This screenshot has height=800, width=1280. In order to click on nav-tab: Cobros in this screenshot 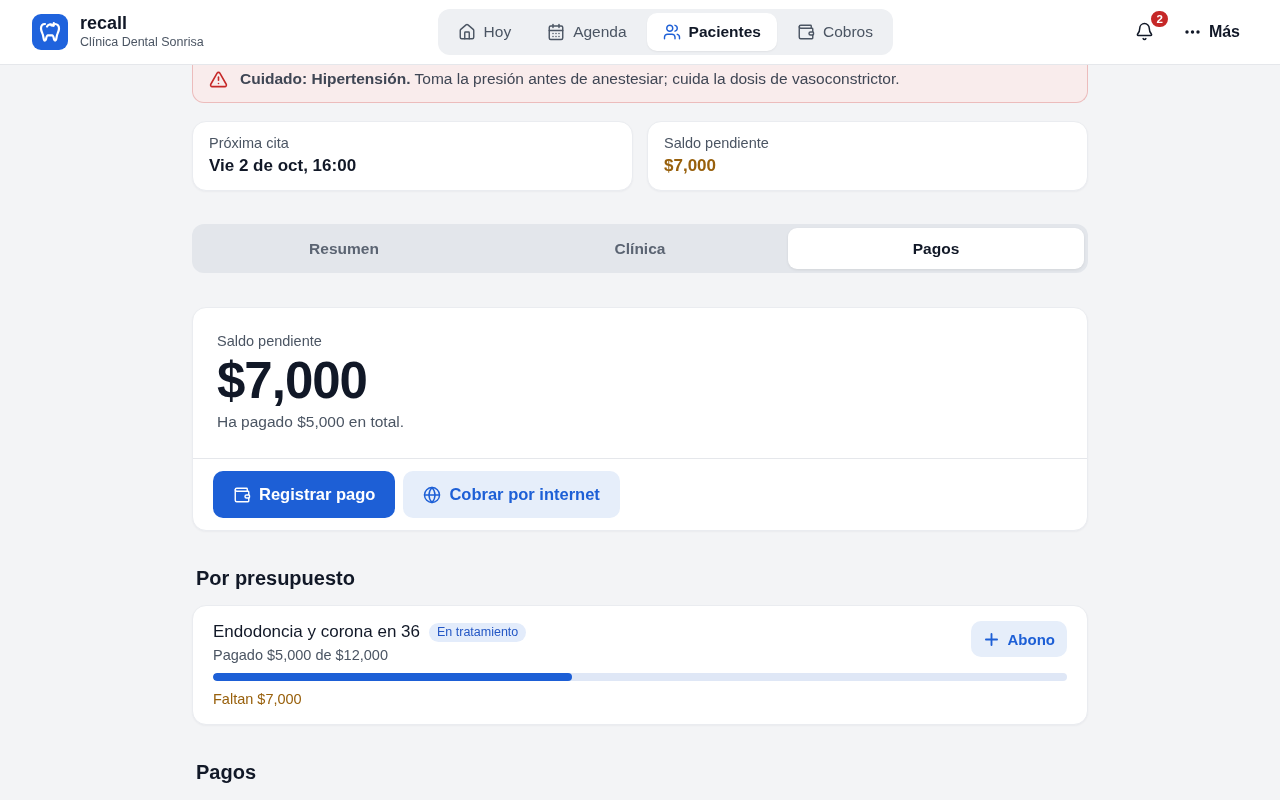, I will do `click(835, 31)`.